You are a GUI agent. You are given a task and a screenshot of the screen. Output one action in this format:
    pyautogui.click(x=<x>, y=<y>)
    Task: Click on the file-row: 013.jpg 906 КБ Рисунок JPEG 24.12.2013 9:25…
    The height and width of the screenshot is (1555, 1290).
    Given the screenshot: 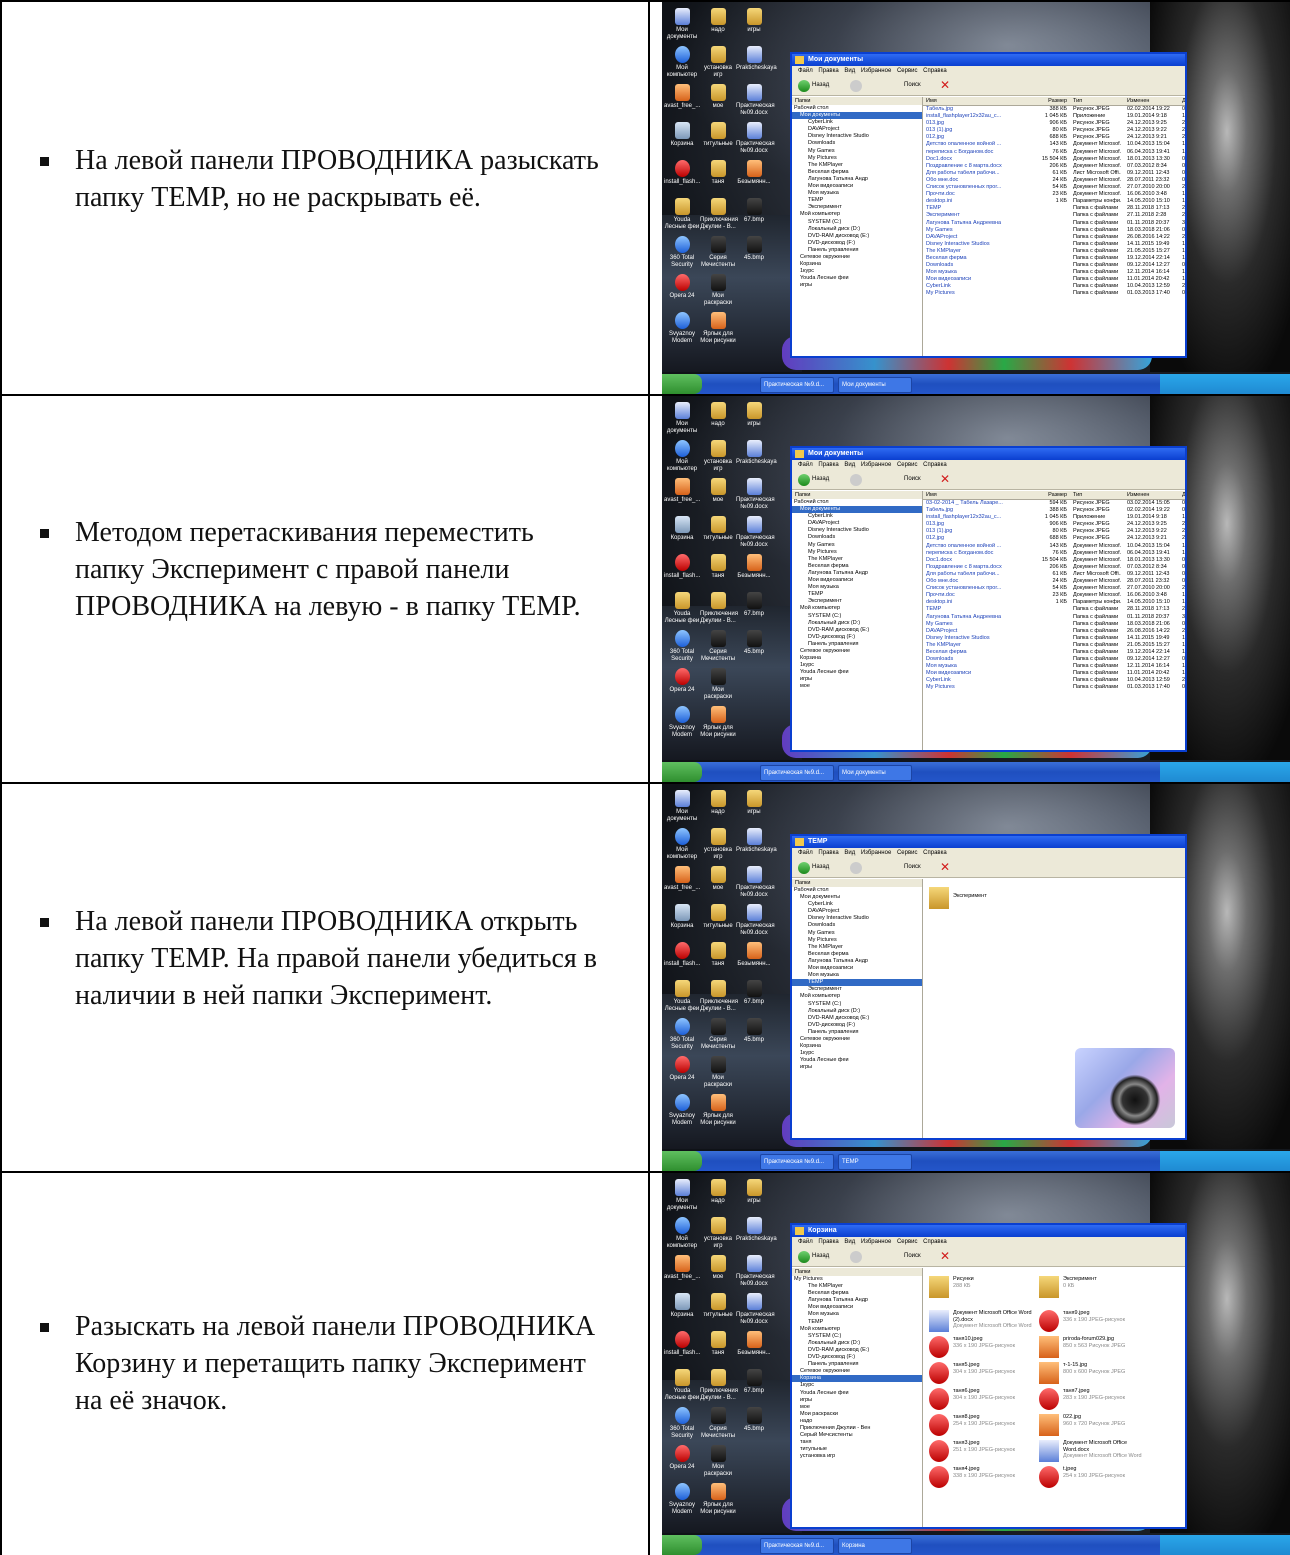 What is the action you would take?
    pyautogui.click(x=1054, y=123)
    